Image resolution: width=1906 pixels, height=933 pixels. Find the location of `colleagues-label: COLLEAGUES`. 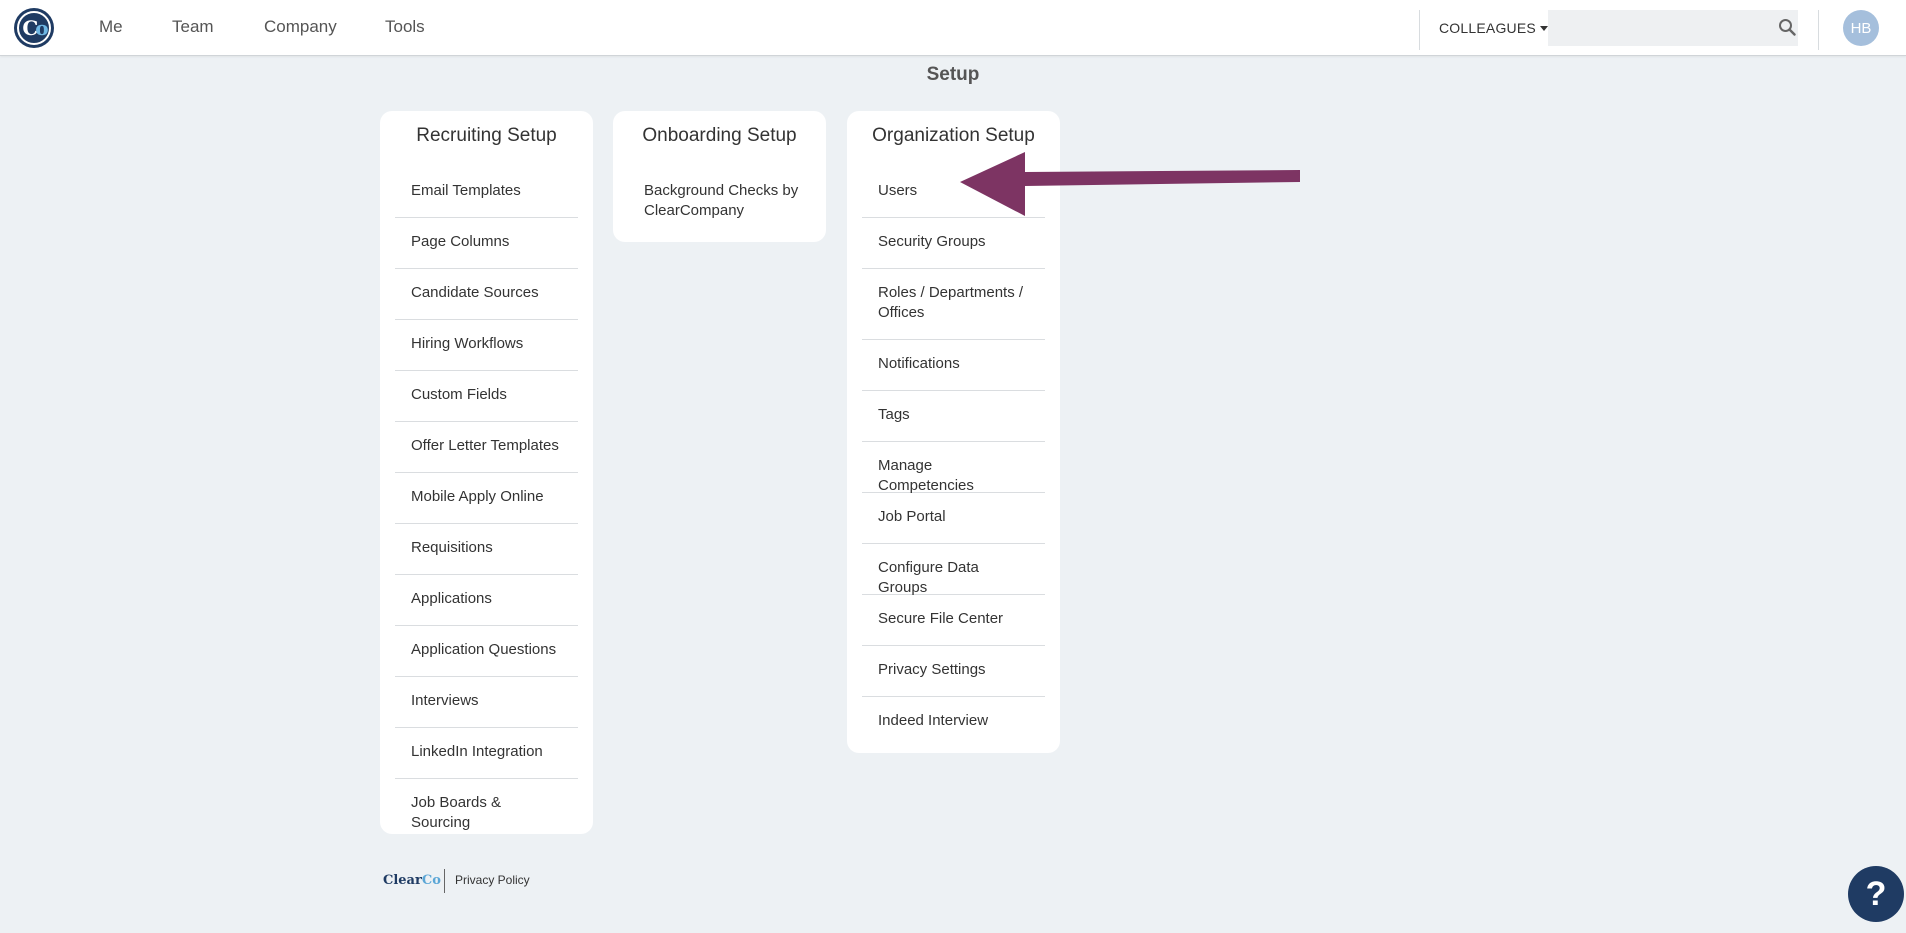

colleagues-label: COLLEAGUES is located at coordinates (1487, 28).